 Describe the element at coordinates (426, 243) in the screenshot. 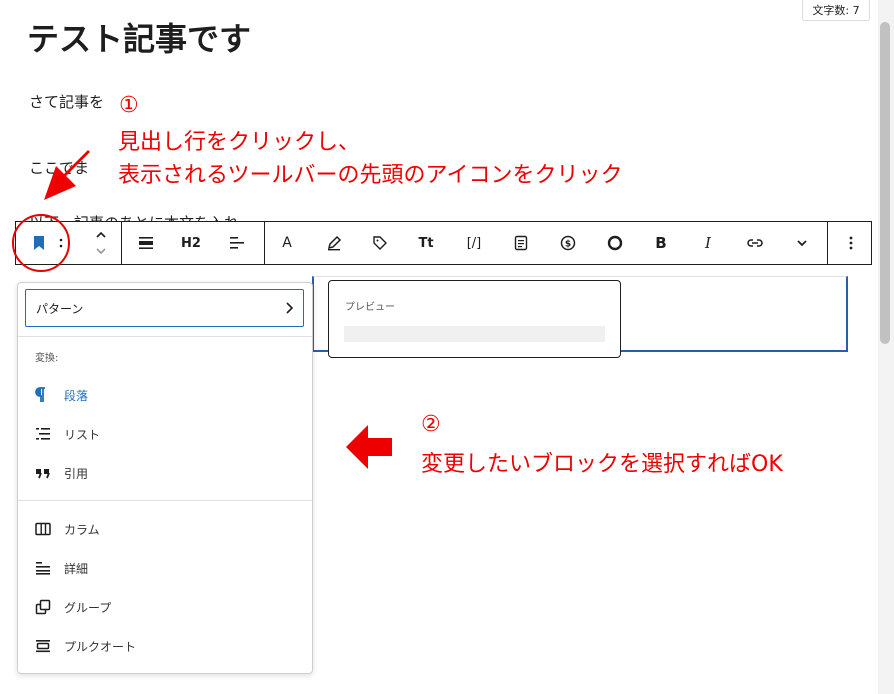

I see `font-size-icon: Tt` at that location.